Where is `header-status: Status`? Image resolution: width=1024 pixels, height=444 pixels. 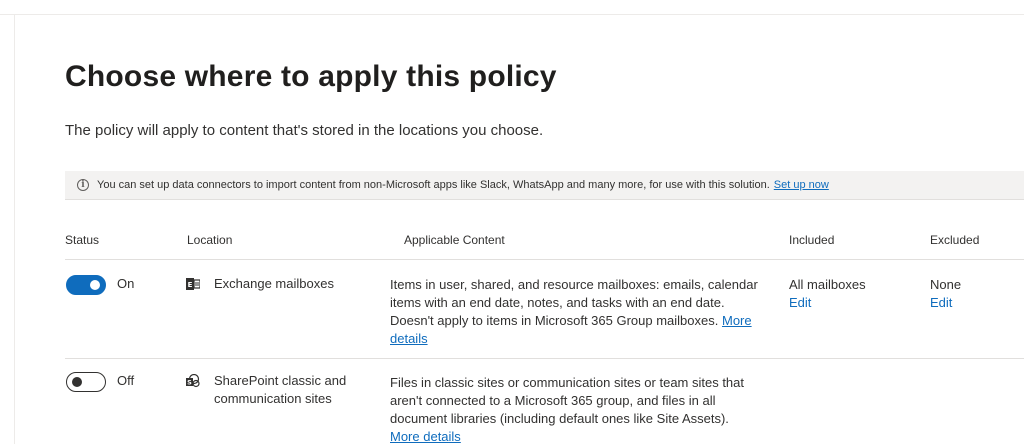 header-status: Status is located at coordinates (82, 240).